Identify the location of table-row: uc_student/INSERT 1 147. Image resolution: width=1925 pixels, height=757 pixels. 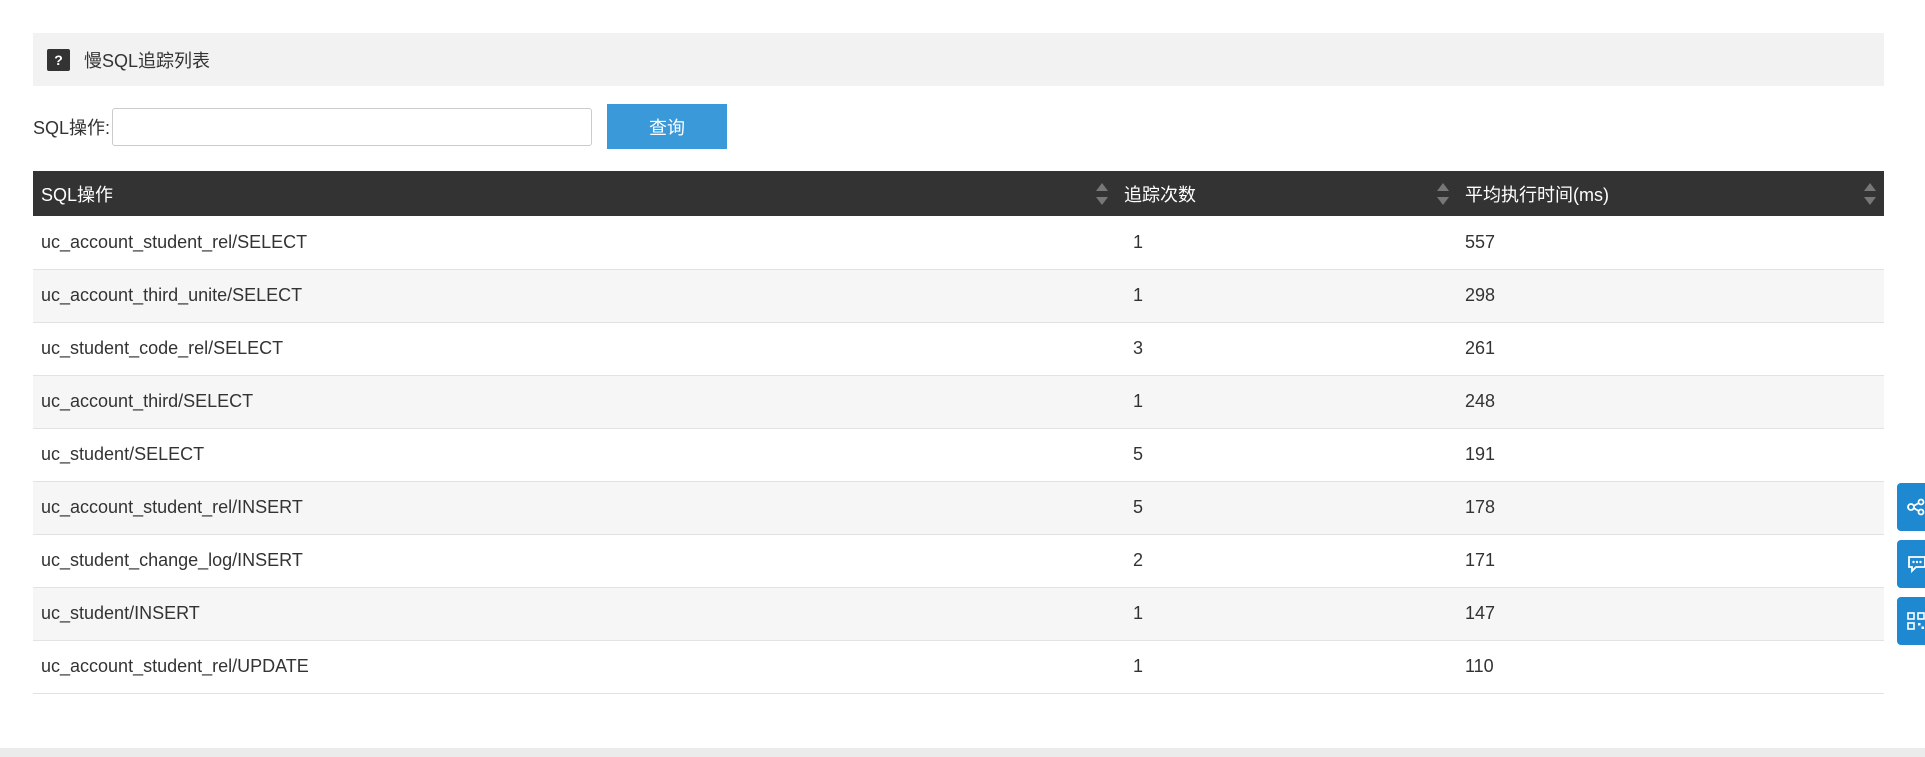
(958, 613).